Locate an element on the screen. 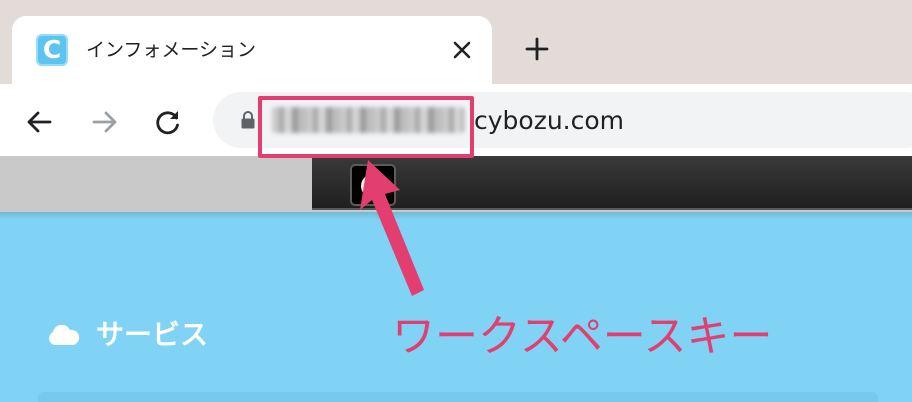  browser-tab: C インフォメーション is located at coordinates (252, 53).